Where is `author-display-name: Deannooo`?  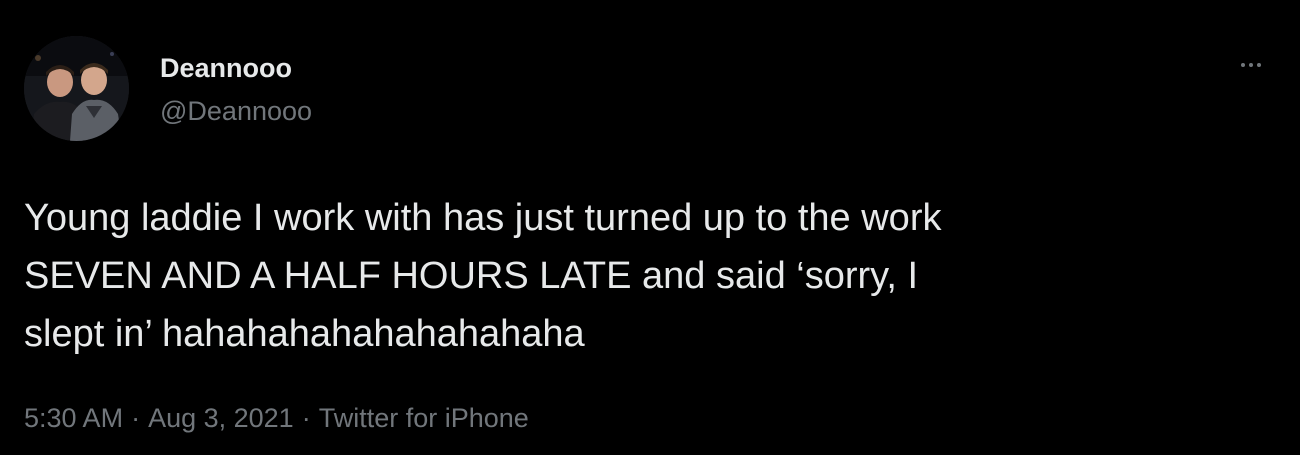
author-display-name: Deannooo is located at coordinates (226, 68).